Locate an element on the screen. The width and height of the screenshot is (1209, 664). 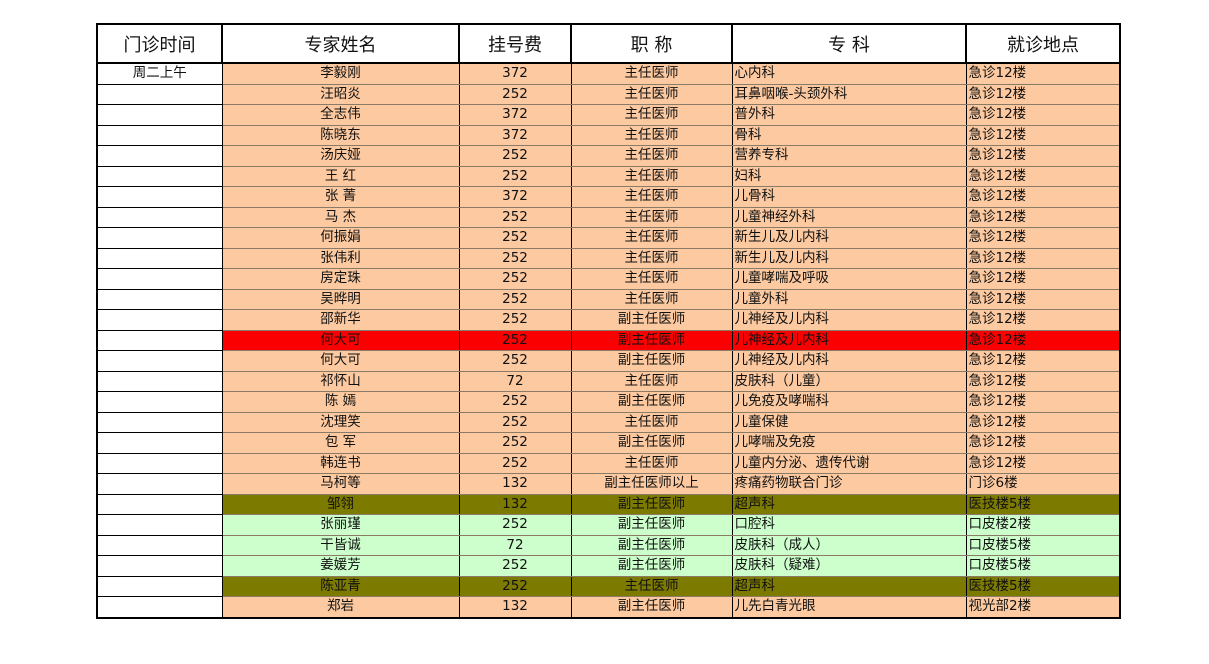
table-row: 姜媛芳 252 副主任医师 皮肤科（疑难） 口皮楼5楼 is located at coordinates (608, 566).